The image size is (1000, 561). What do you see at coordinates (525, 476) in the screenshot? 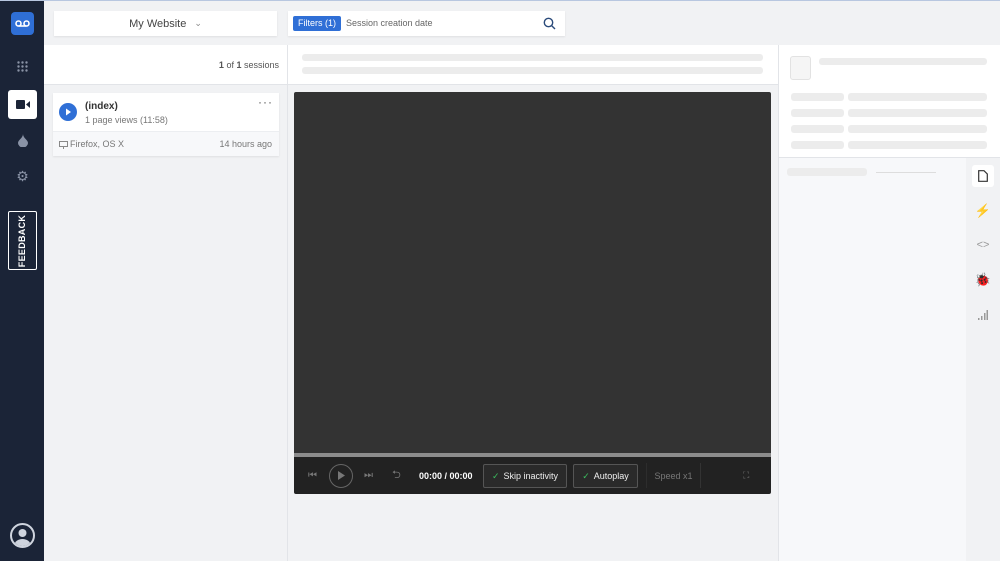
I see `skip-inactivity-toggle: ✓ Skip inactivity` at bounding box center [525, 476].